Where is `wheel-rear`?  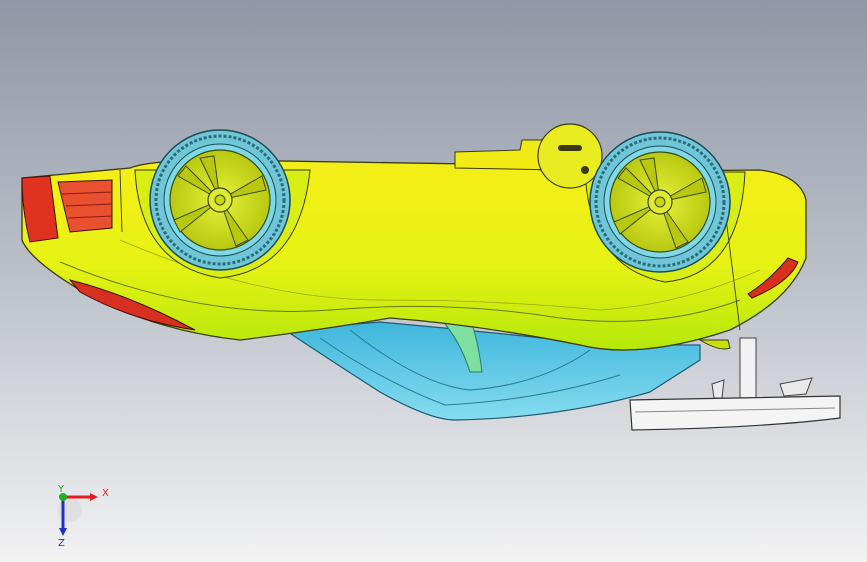 wheel-rear is located at coordinates (660, 202).